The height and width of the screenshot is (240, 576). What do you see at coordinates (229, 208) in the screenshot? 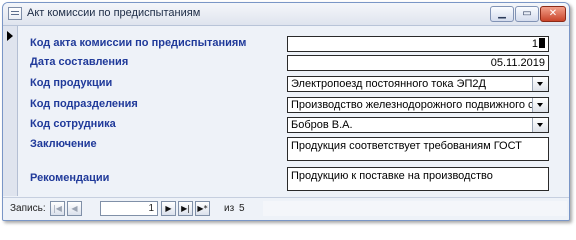
I see `record-of-label: из` at bounding box center [229, 208].